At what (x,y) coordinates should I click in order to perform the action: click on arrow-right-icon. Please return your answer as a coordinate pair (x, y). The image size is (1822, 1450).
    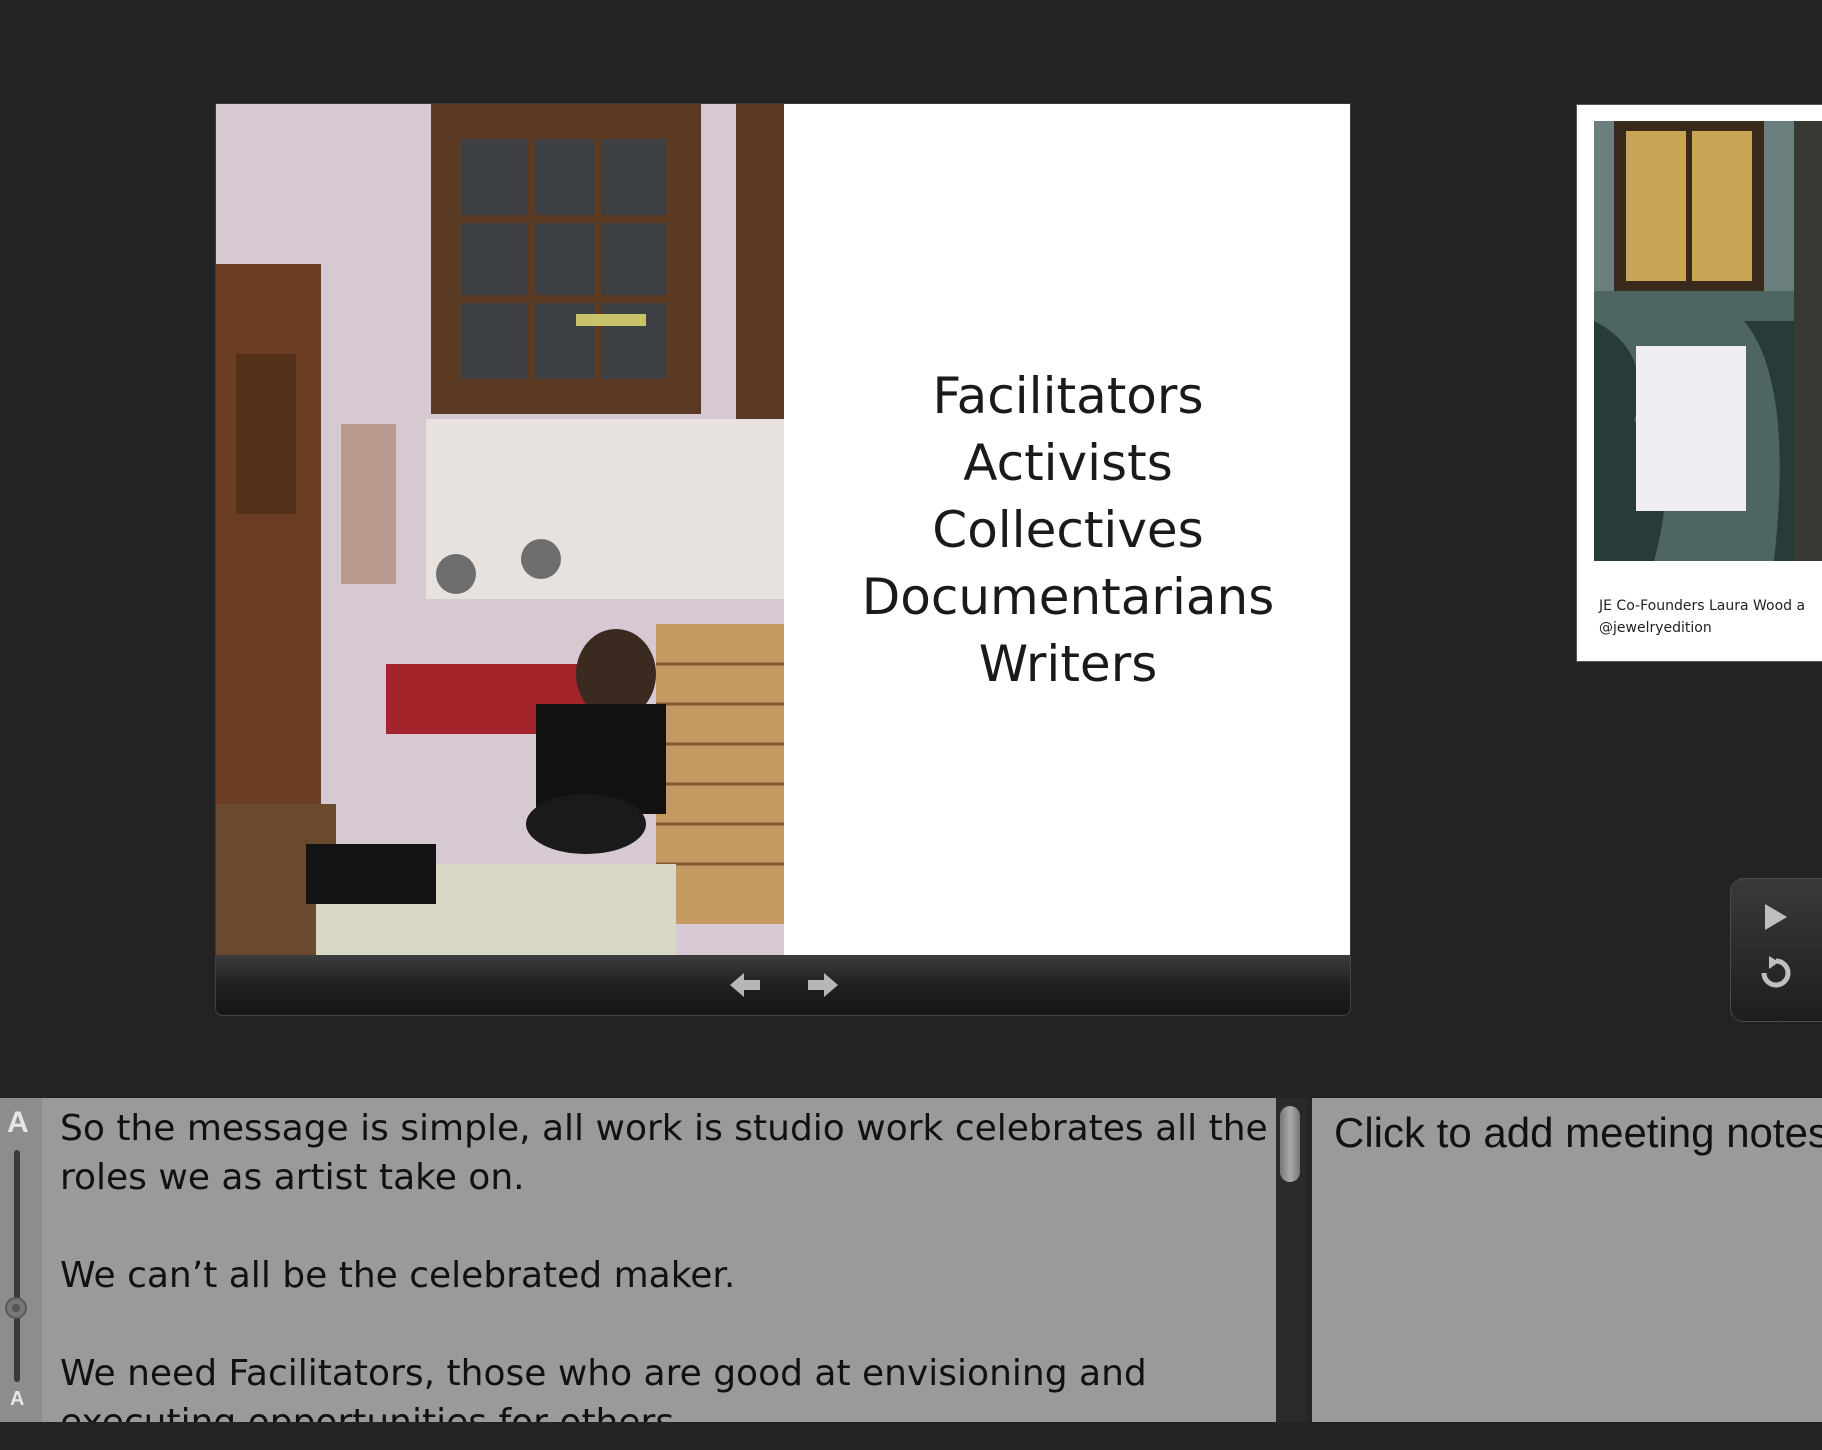
    Looking at the image, I should click on (822, 985).